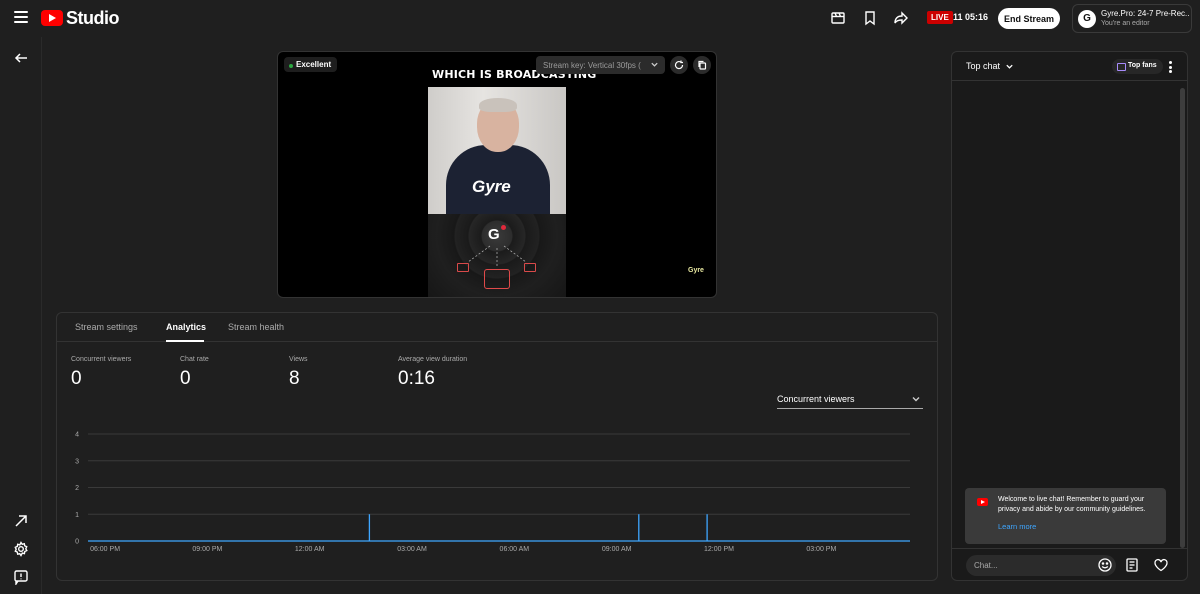 The height and width of the screenshot is (594, 1200). What do you see at coordinates (77, 515) in the screenshot?
I see `y-tick-label: 1` at bounding box center [77, 515].